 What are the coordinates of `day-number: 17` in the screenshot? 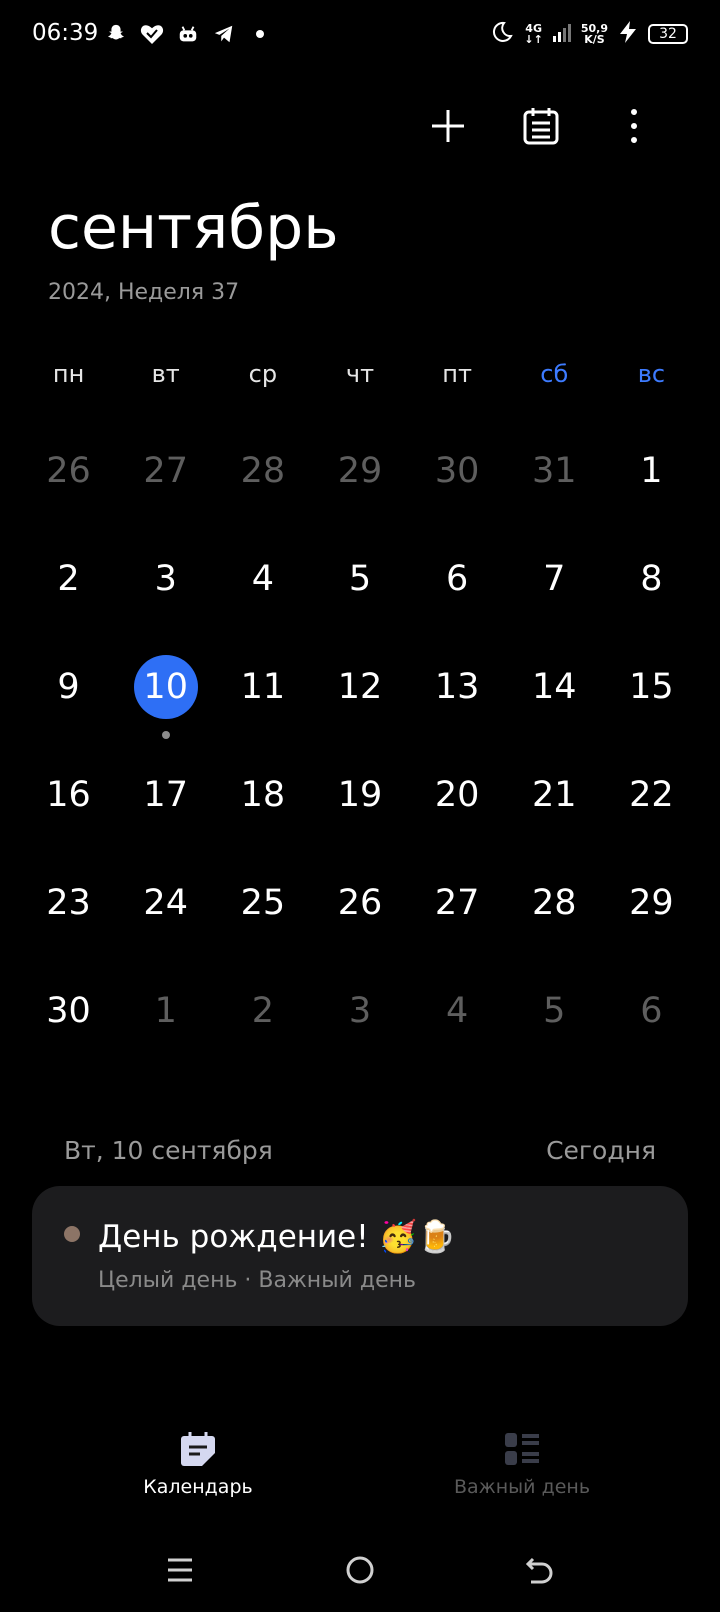 It's located at (165, 795).